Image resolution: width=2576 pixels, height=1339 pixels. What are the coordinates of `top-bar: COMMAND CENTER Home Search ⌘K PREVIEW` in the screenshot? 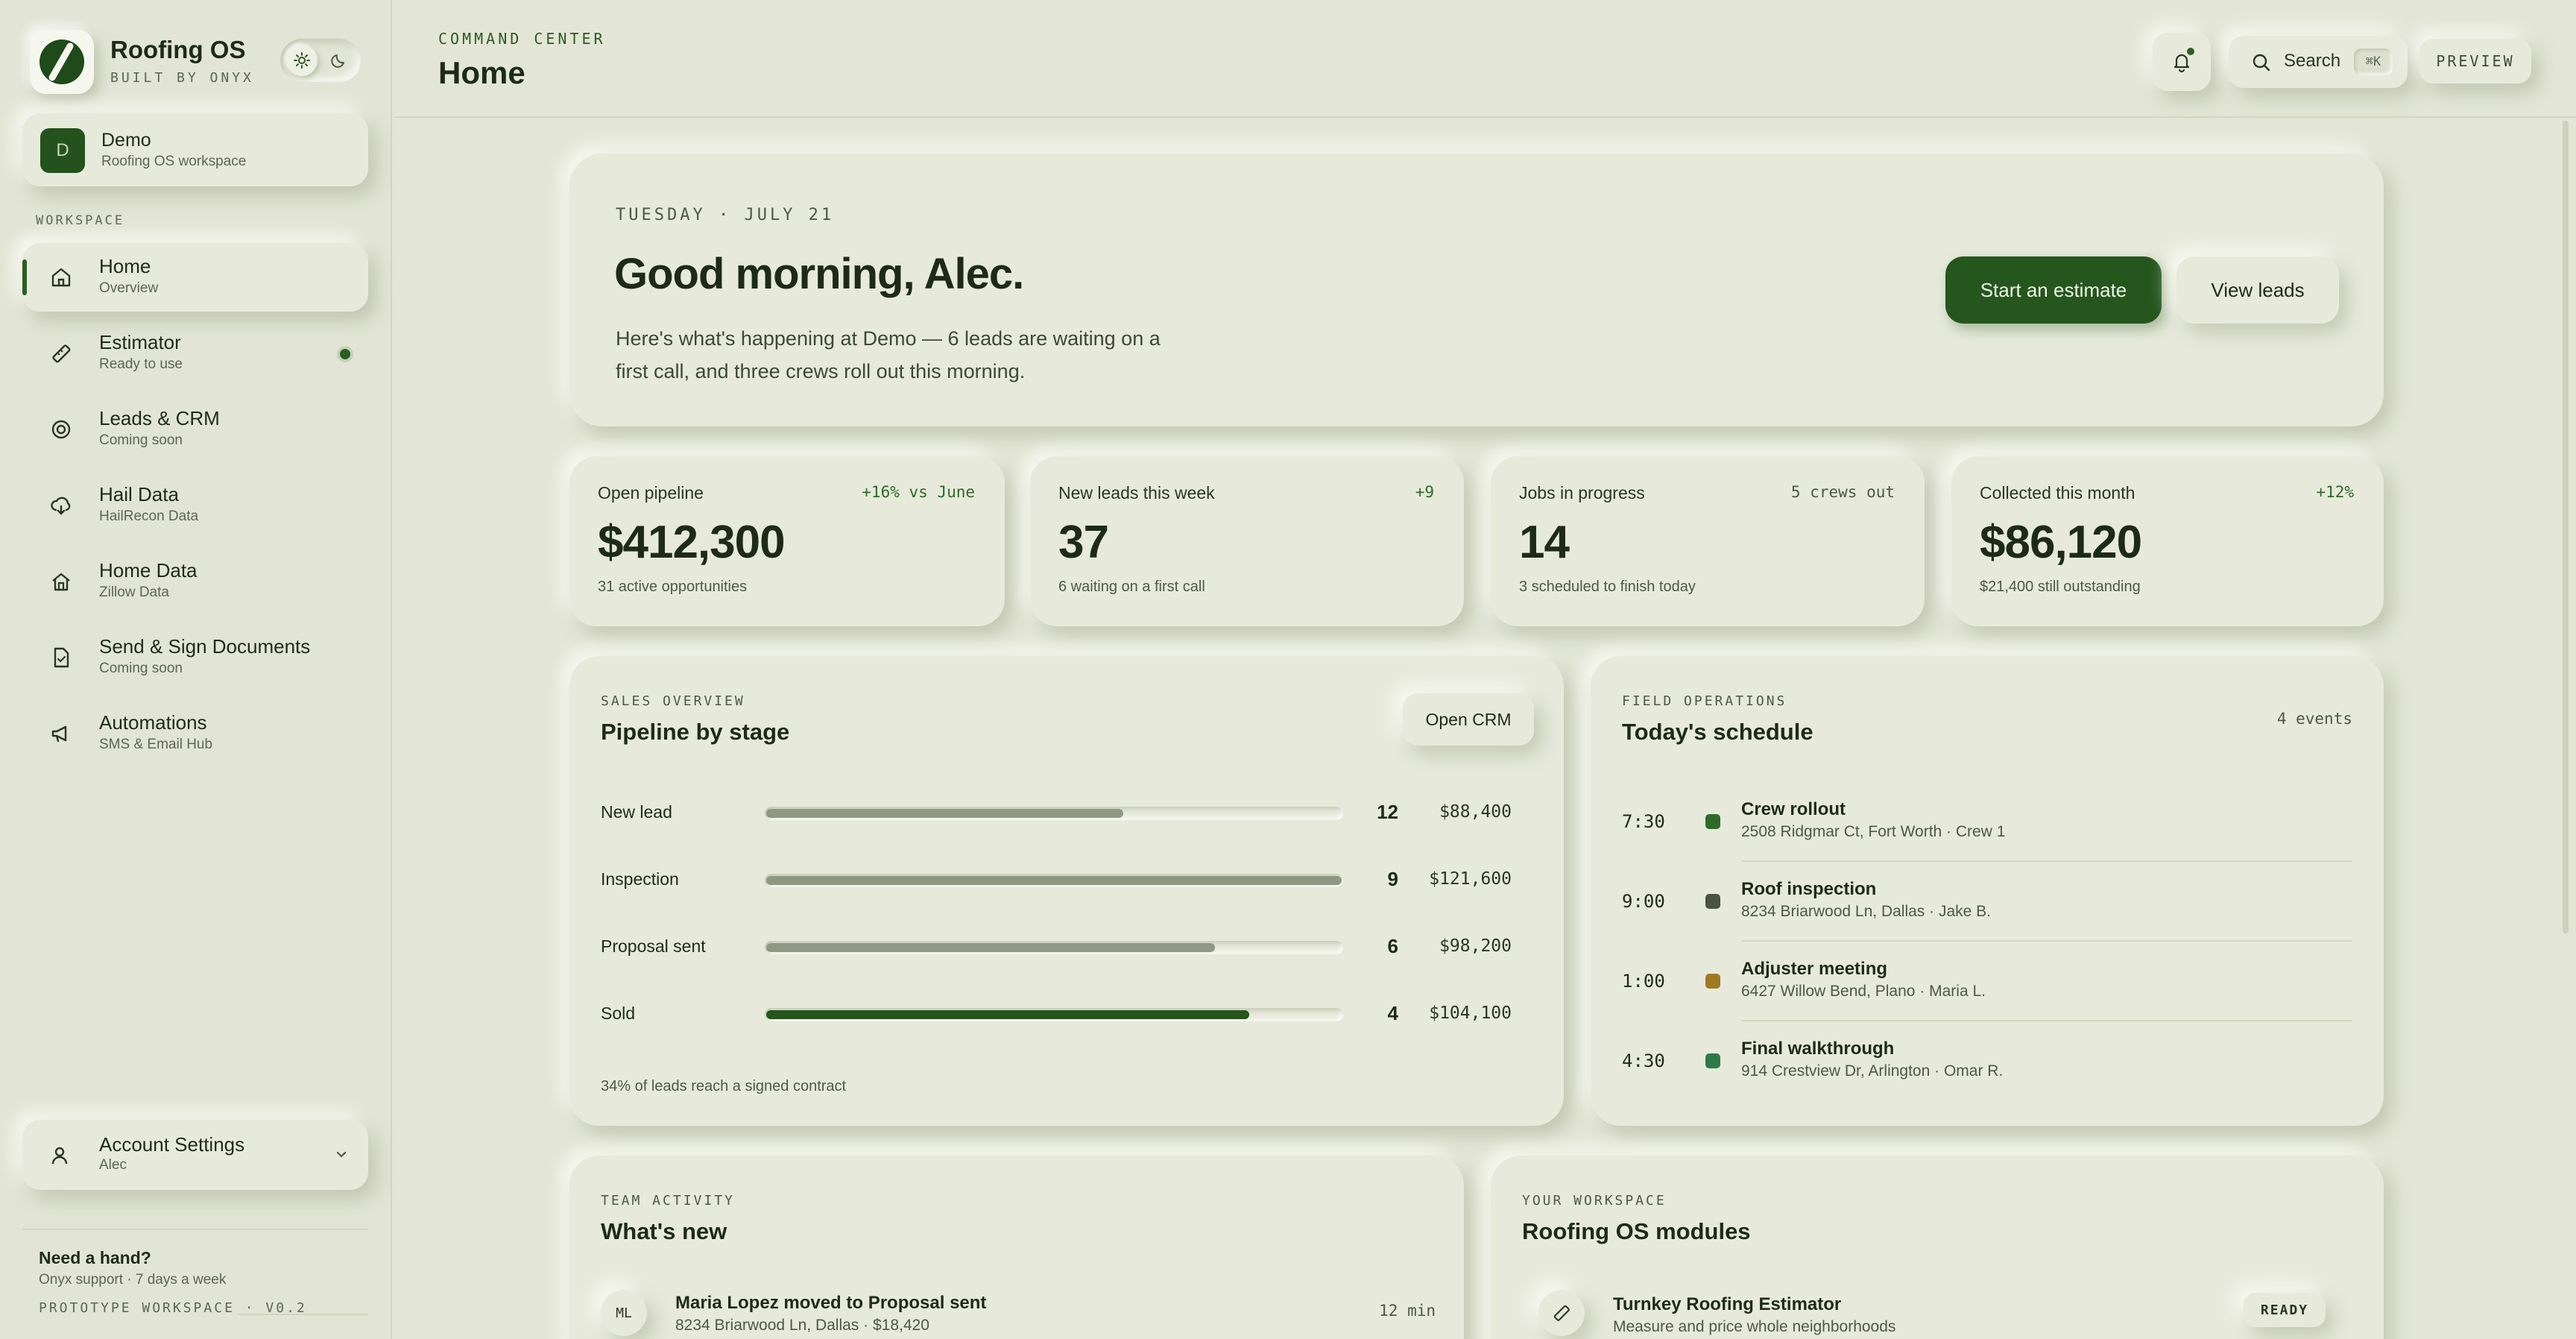 It's located at (1485, 59).